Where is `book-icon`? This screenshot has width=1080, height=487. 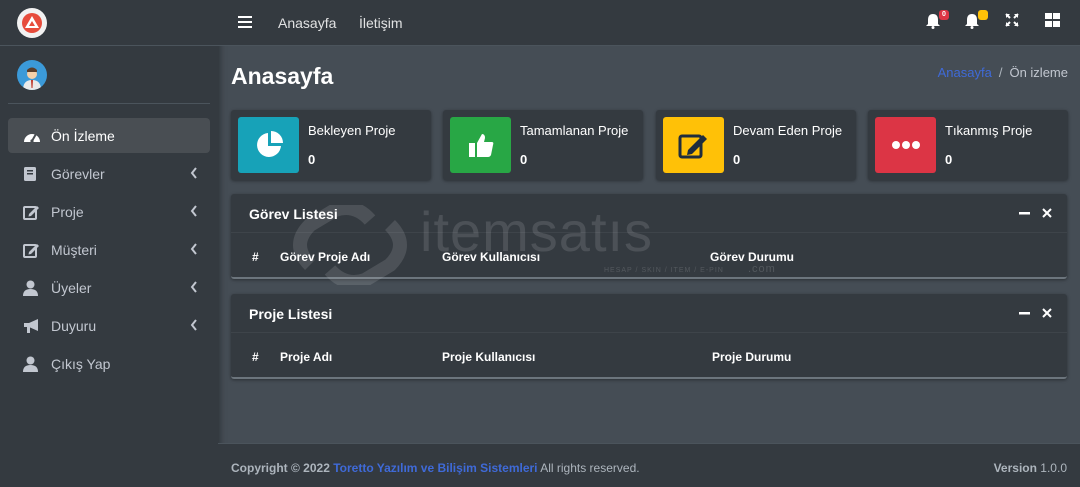 book-icon is located at coordinates (33, 174).